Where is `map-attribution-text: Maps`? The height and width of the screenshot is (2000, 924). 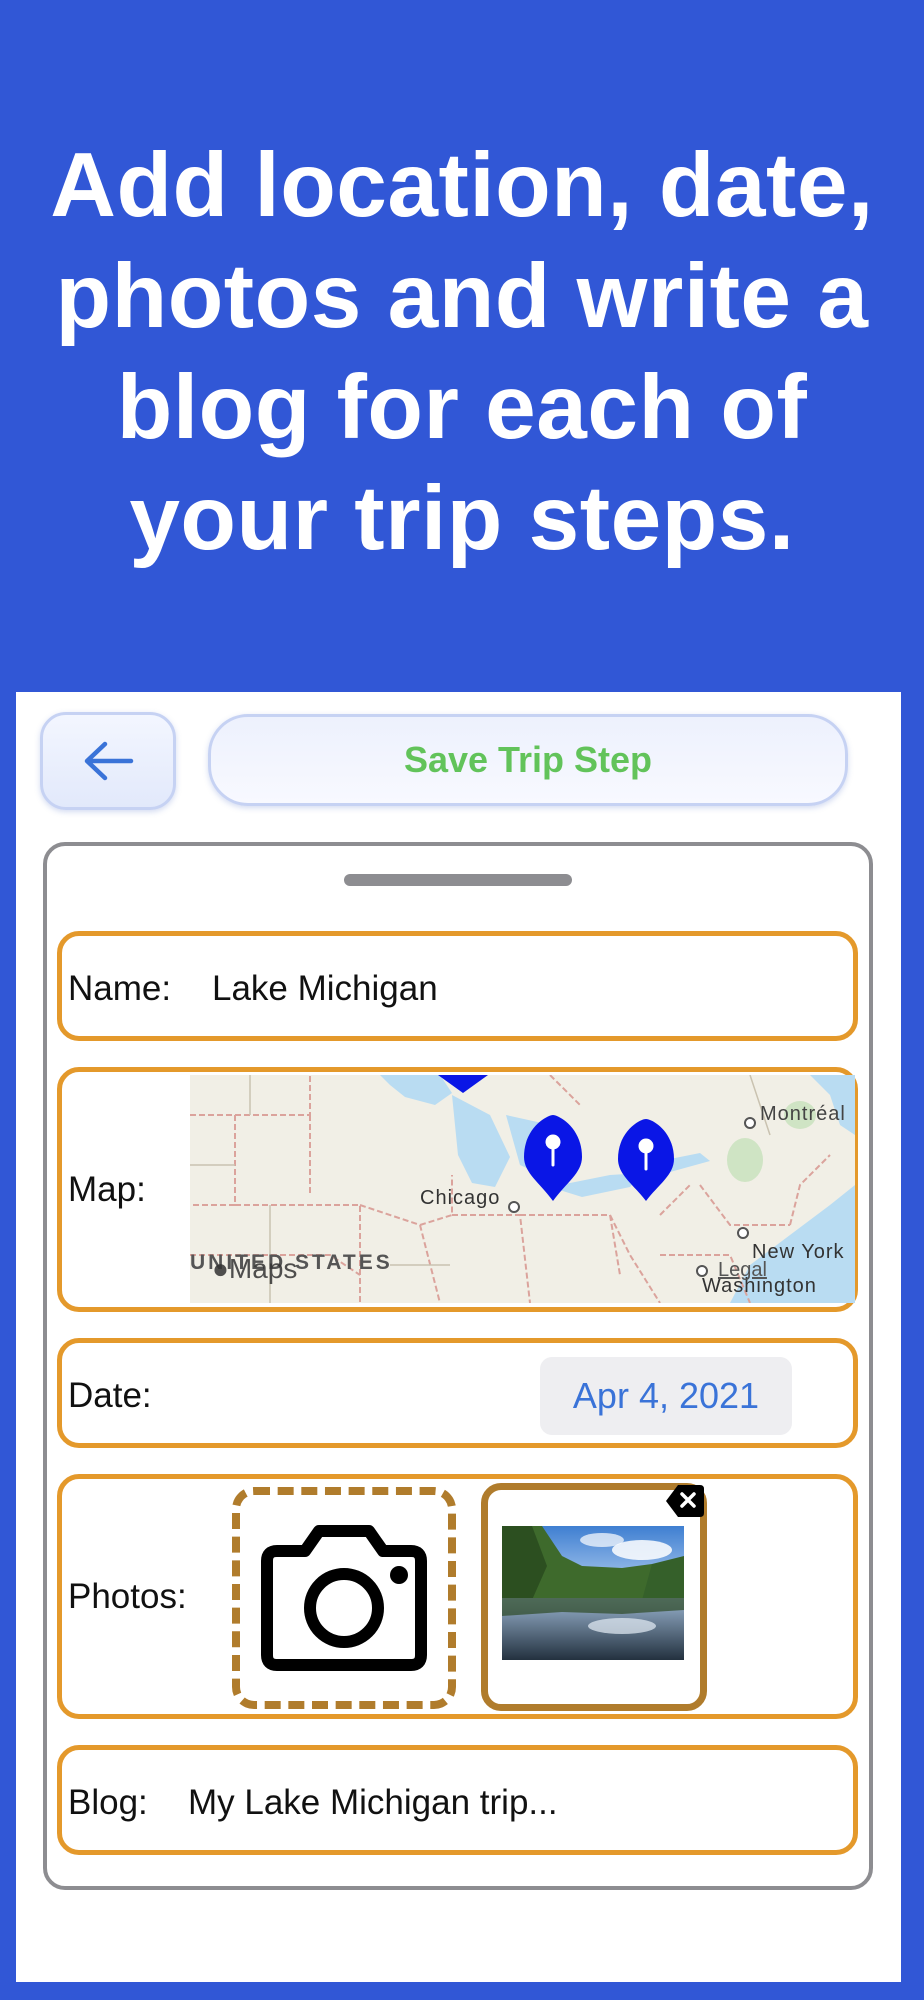
map-attribution-text: Maps is located at coordinates (263, 1268).